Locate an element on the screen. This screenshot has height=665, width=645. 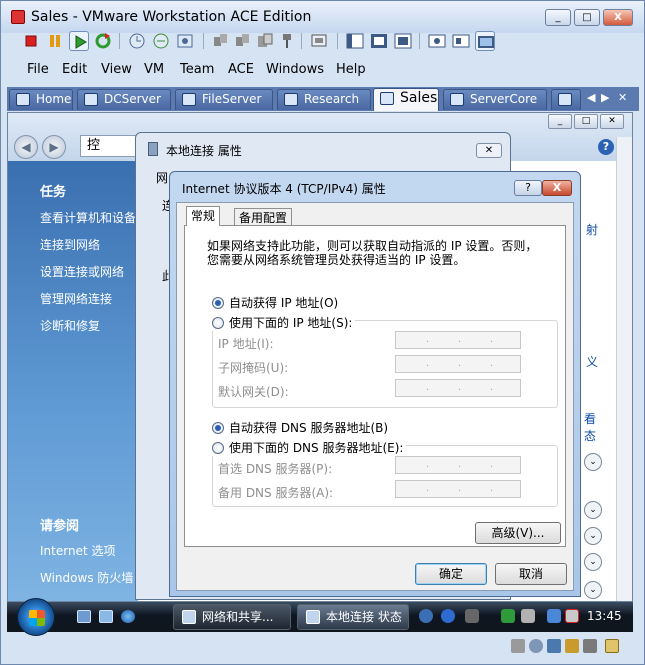
tab-alternate-config: 备用配置 is located at coordinates (263, 216).